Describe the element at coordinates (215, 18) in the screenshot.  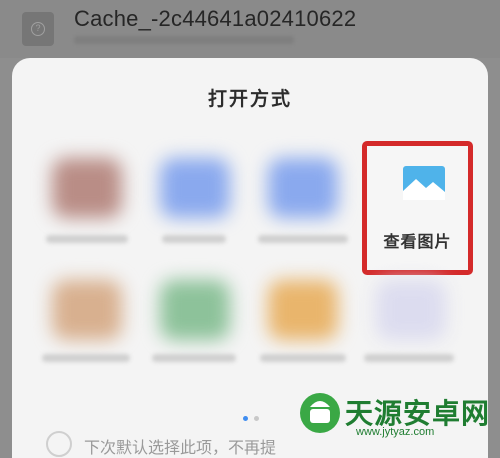
I see `file-name: Cache_-2c44641a02410622` at that location.